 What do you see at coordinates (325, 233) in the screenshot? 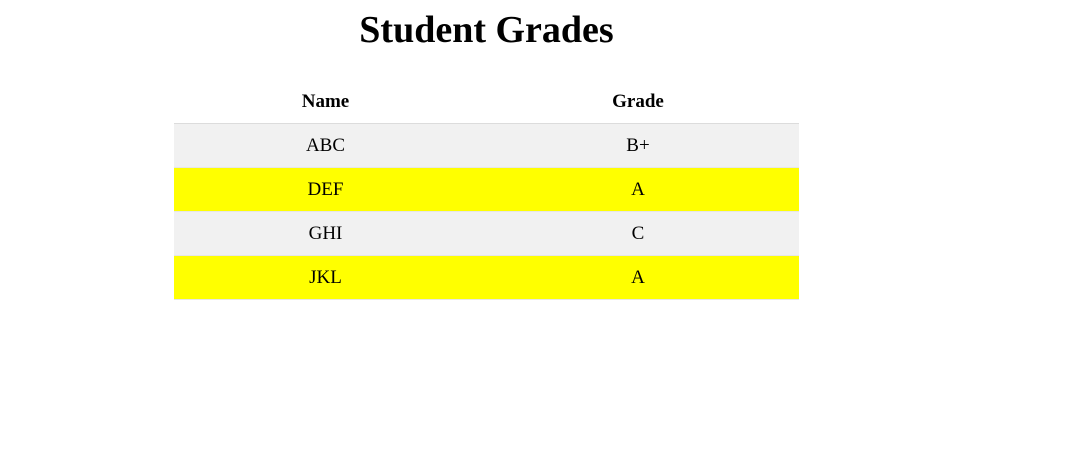
I see `cell-name: GHI` at bounding box center [325, 233].